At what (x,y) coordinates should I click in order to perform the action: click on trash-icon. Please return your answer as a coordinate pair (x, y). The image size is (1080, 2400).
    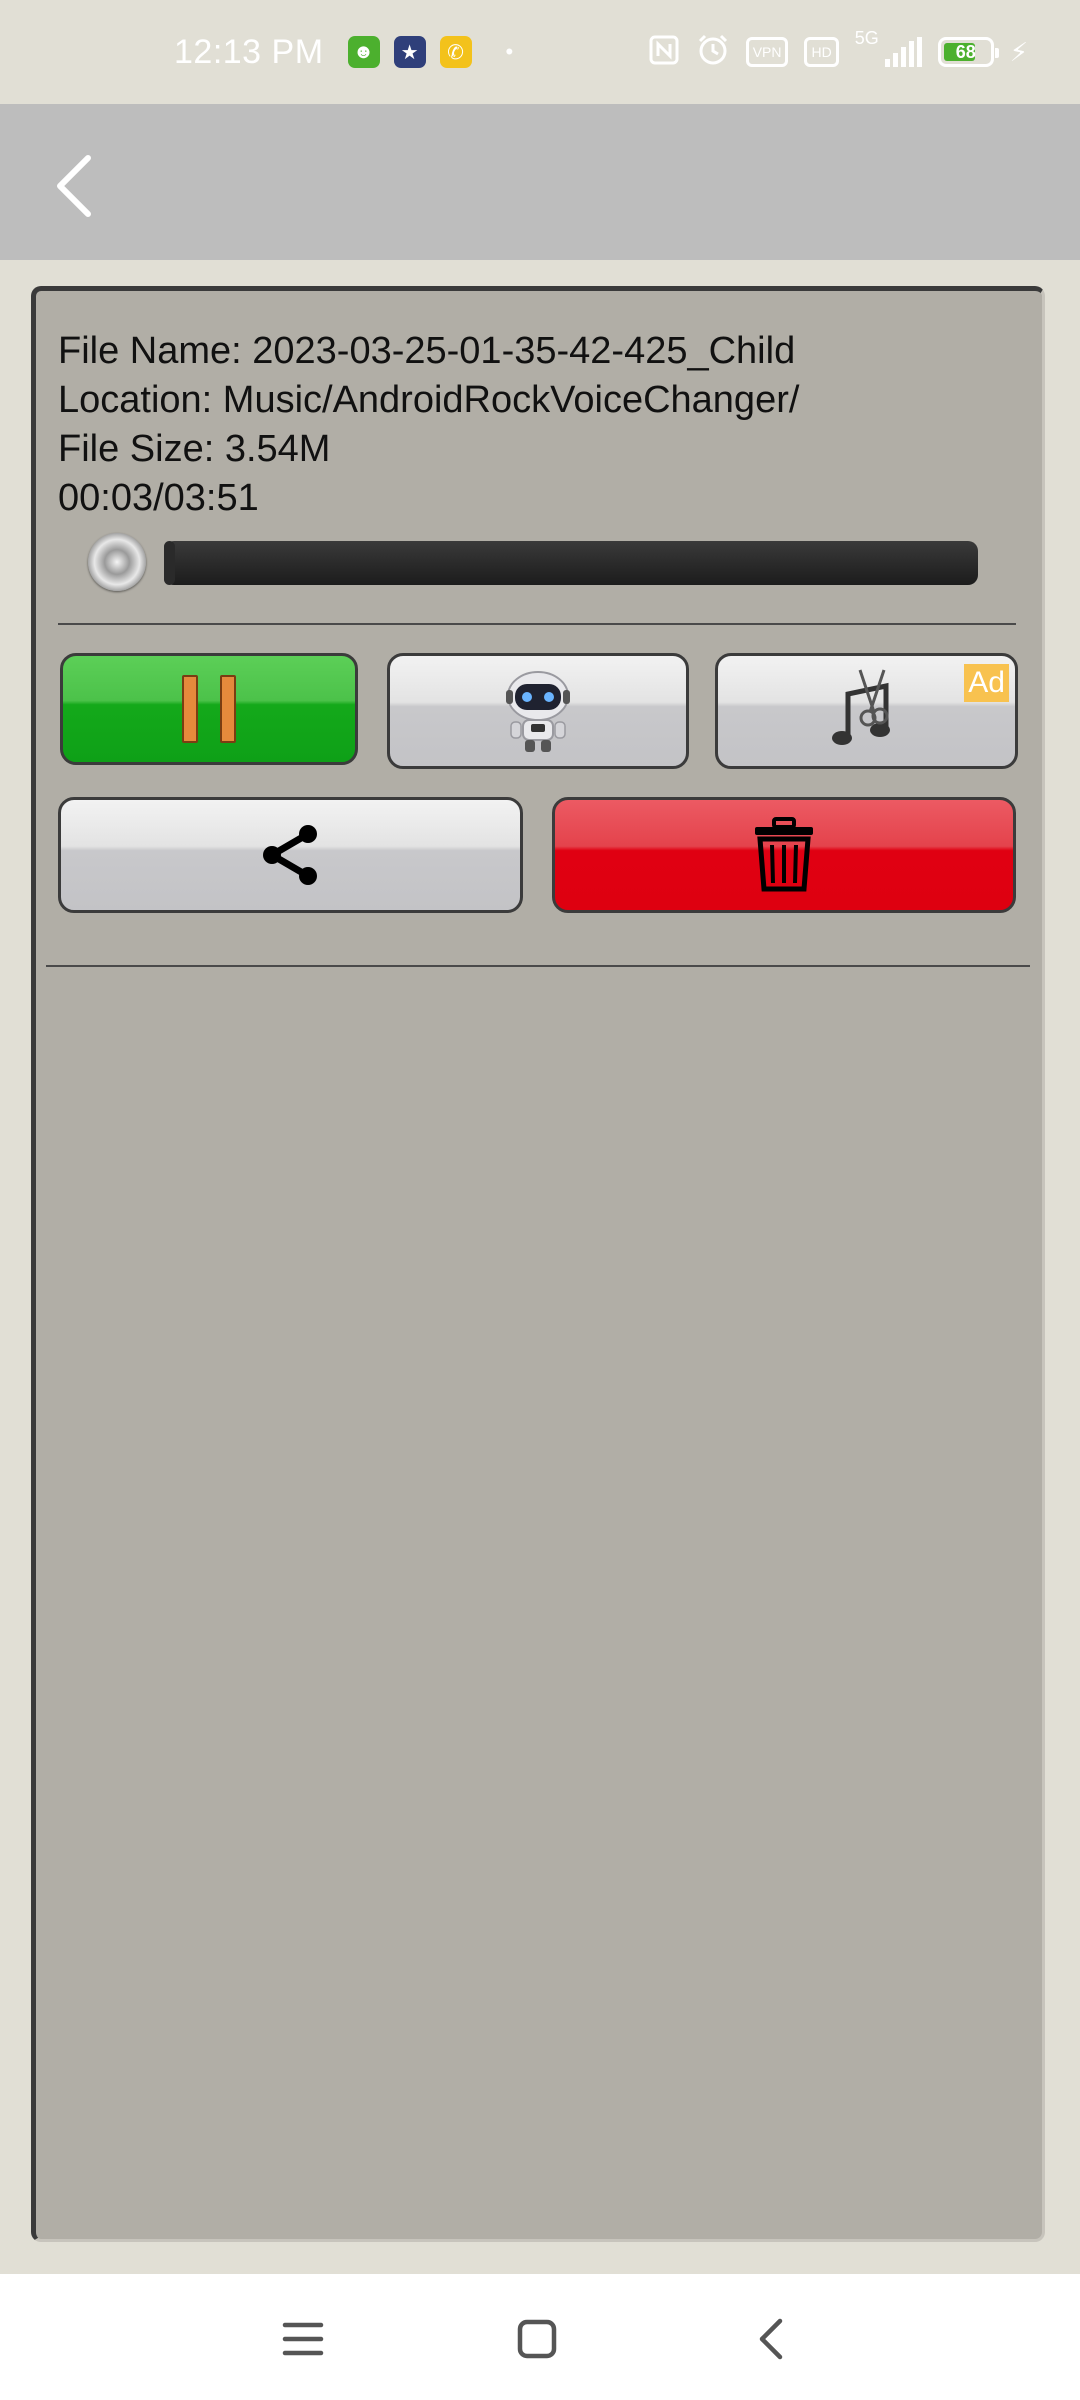
    Looking at the image, I should click on (784, 854).